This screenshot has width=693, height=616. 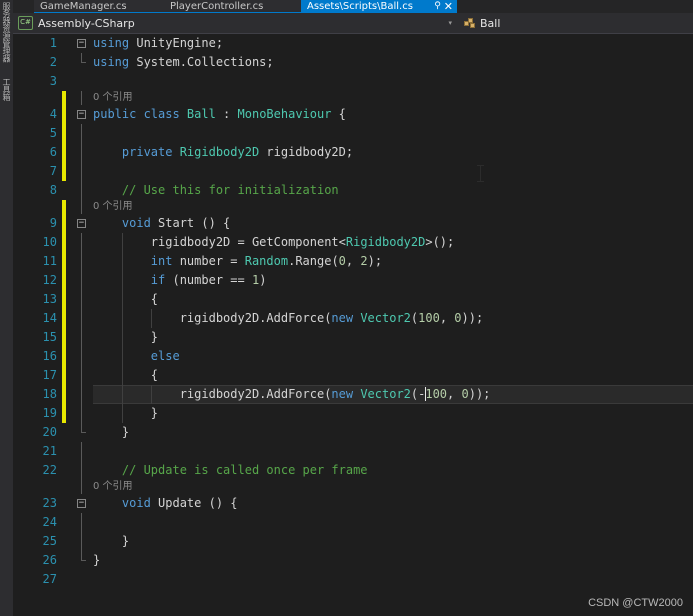 What do you see at coordinates (133, 280) in the screenshot?
I see `code-token: if` at bounding box center [133, 280].